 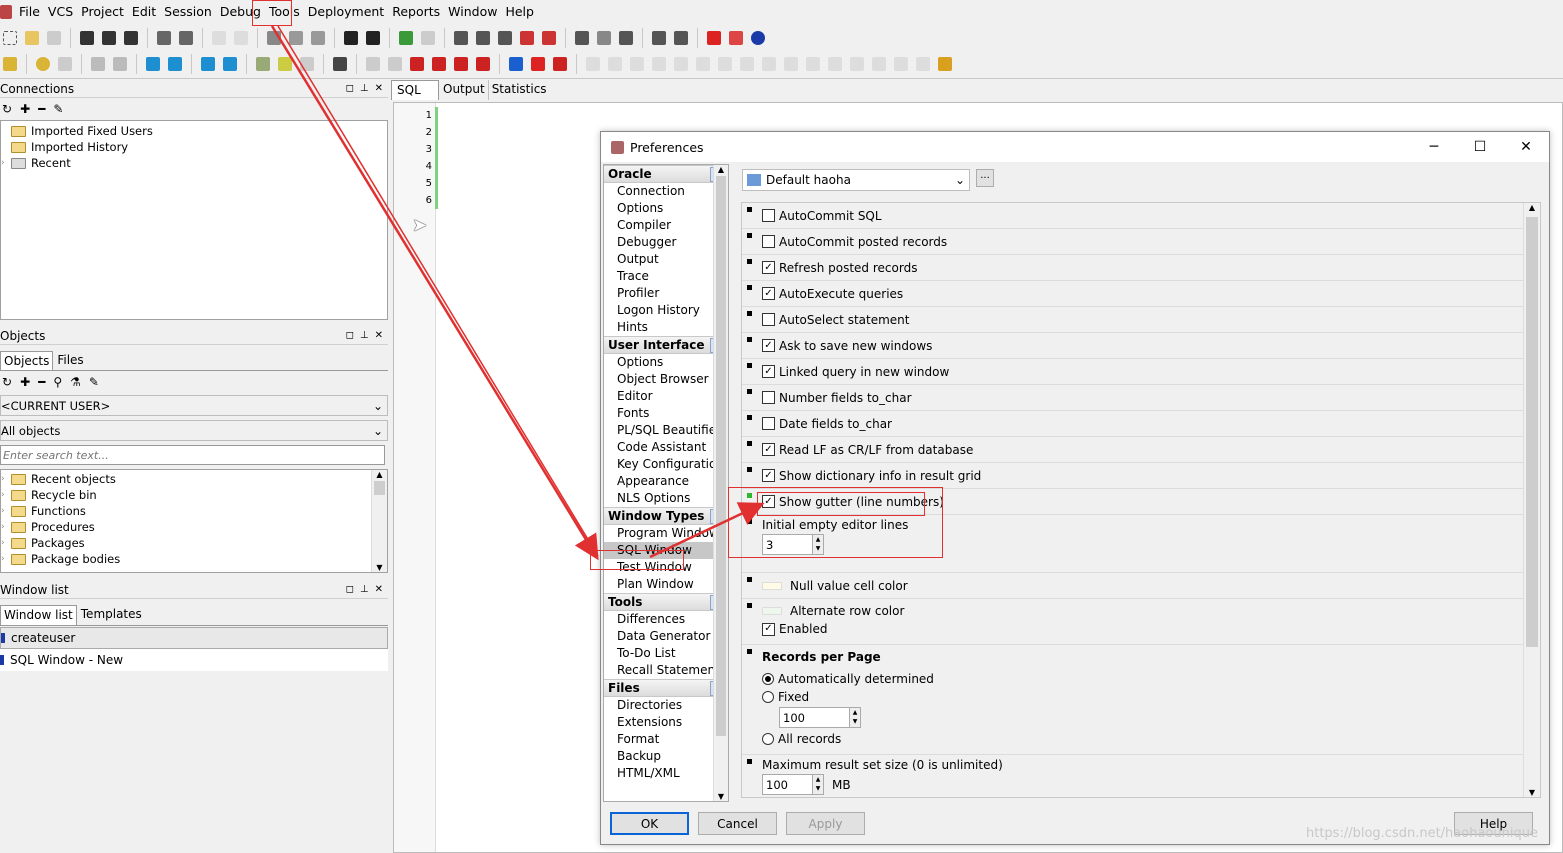 What do you see at coordinates (420, 225) in the screenshot?
I see `mouse-cursor-icon: ➤` at bounding box center [420, 225].